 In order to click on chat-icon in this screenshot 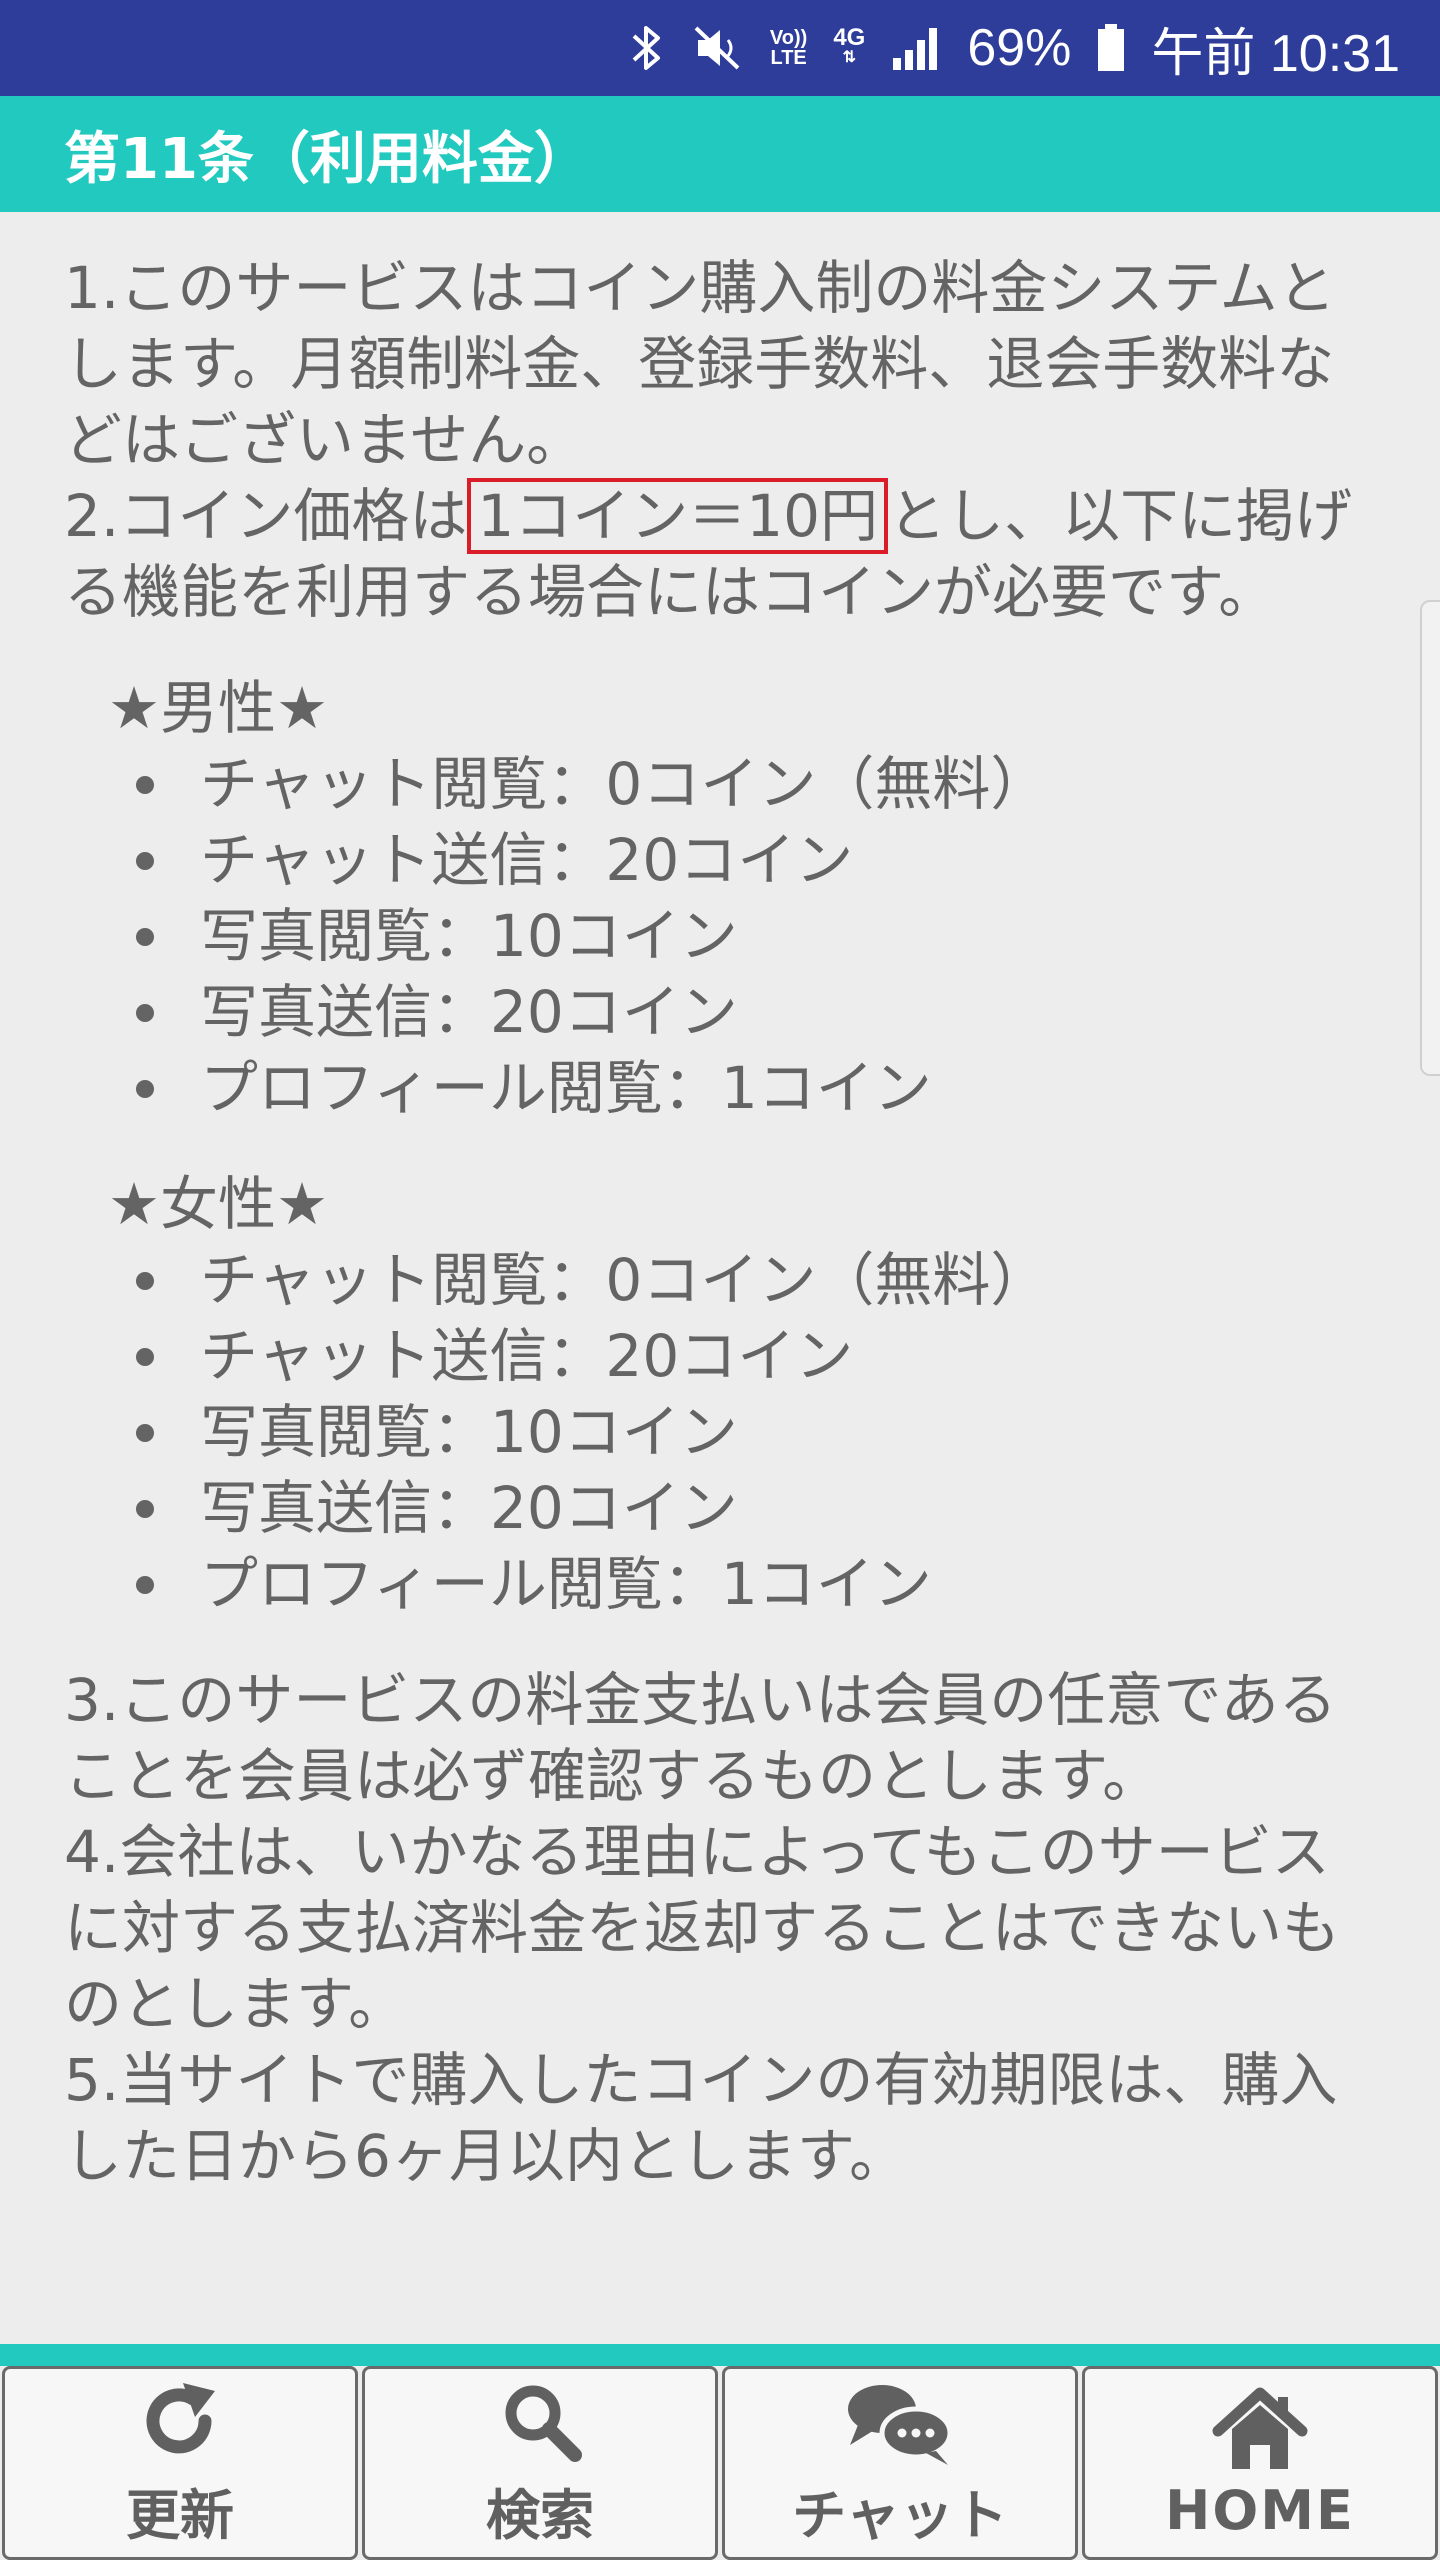, I will do `click(900, 2422)`.